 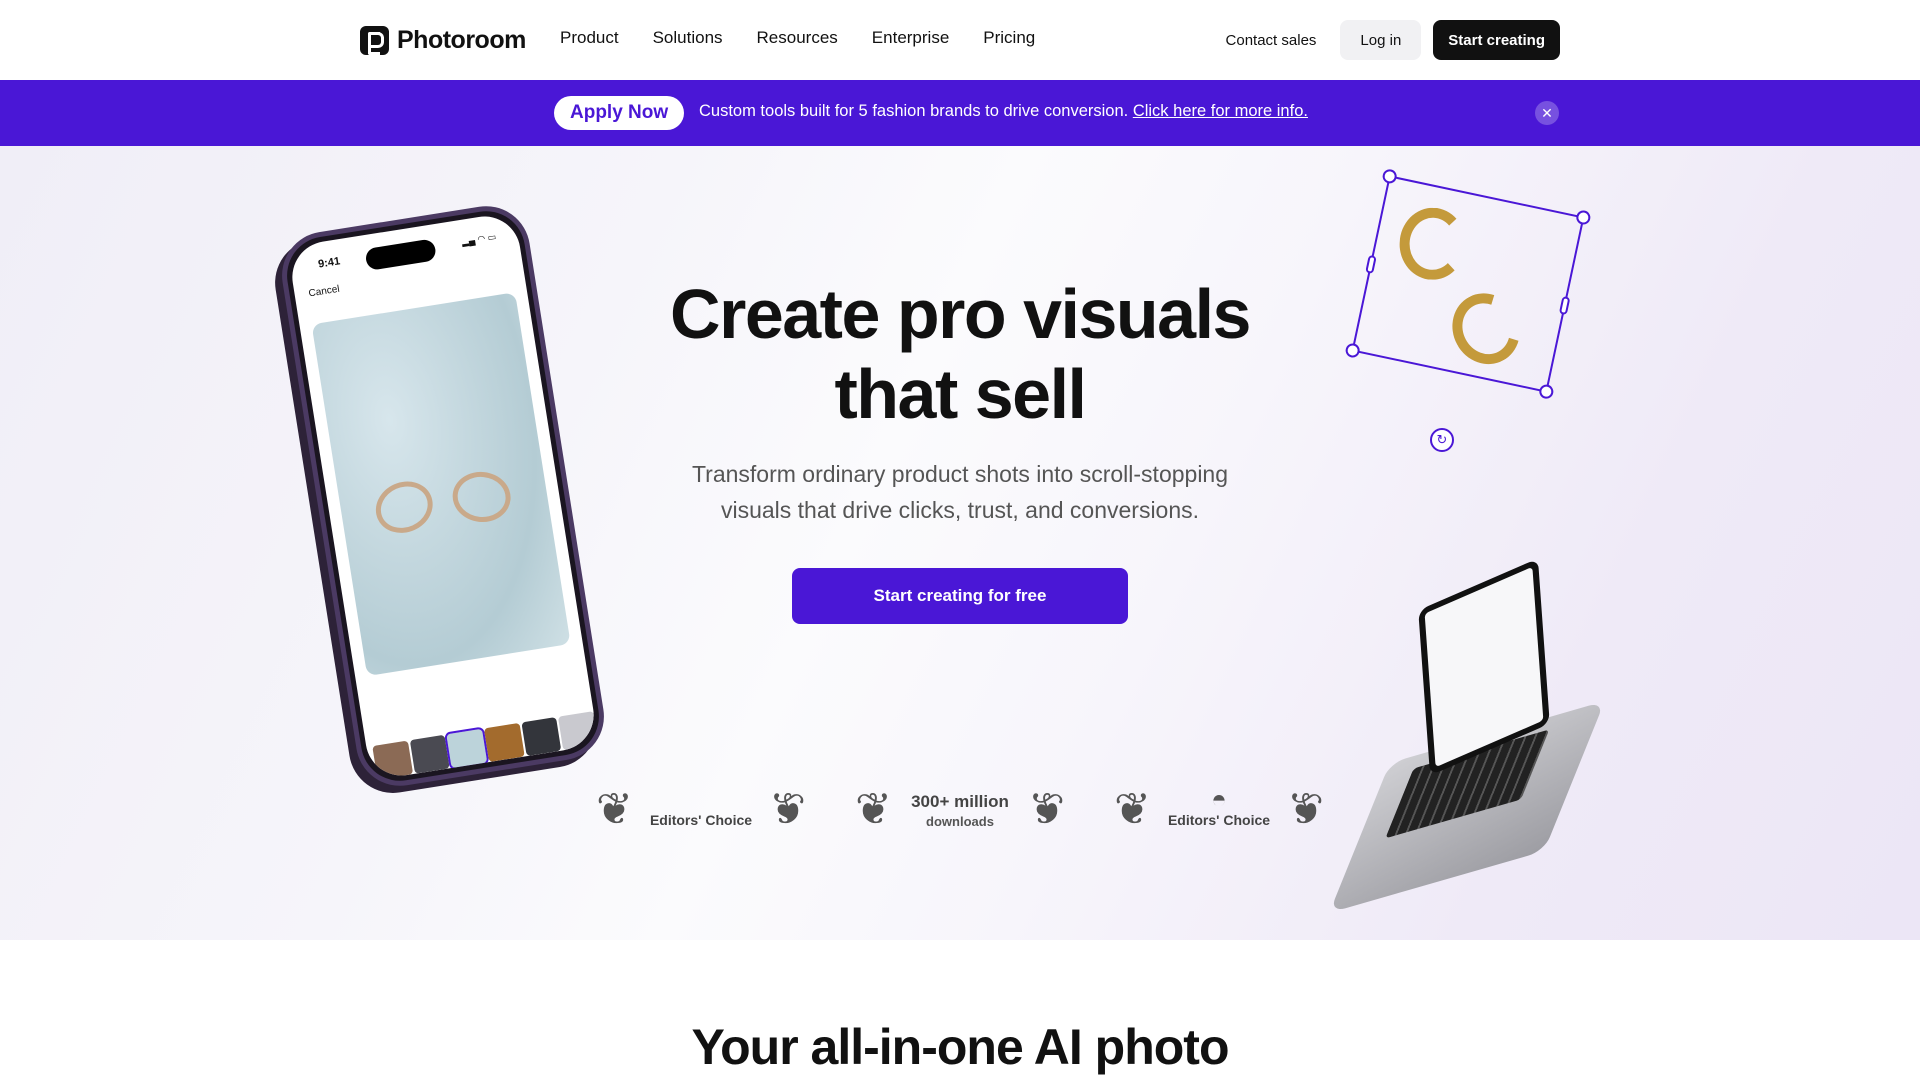 What do you see at coordinates (1220, 111) in the screenshot?
I see `banner-more-info-link: Click here for more info.` at bounding box center [1220, 111].